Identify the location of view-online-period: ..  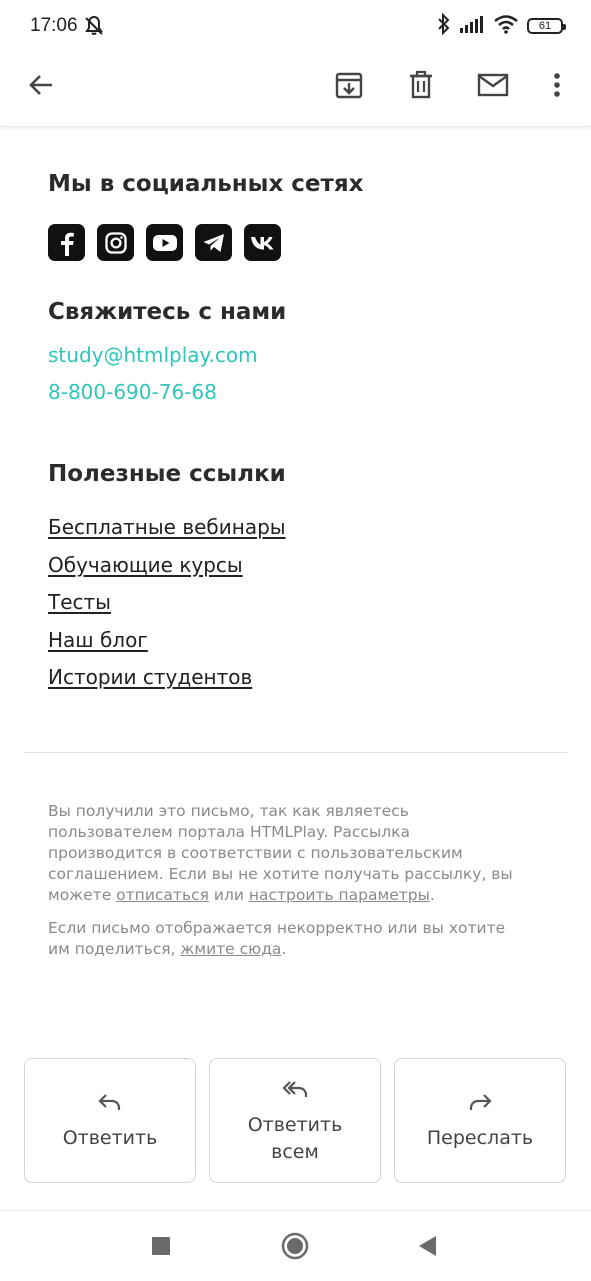
(284, 949).